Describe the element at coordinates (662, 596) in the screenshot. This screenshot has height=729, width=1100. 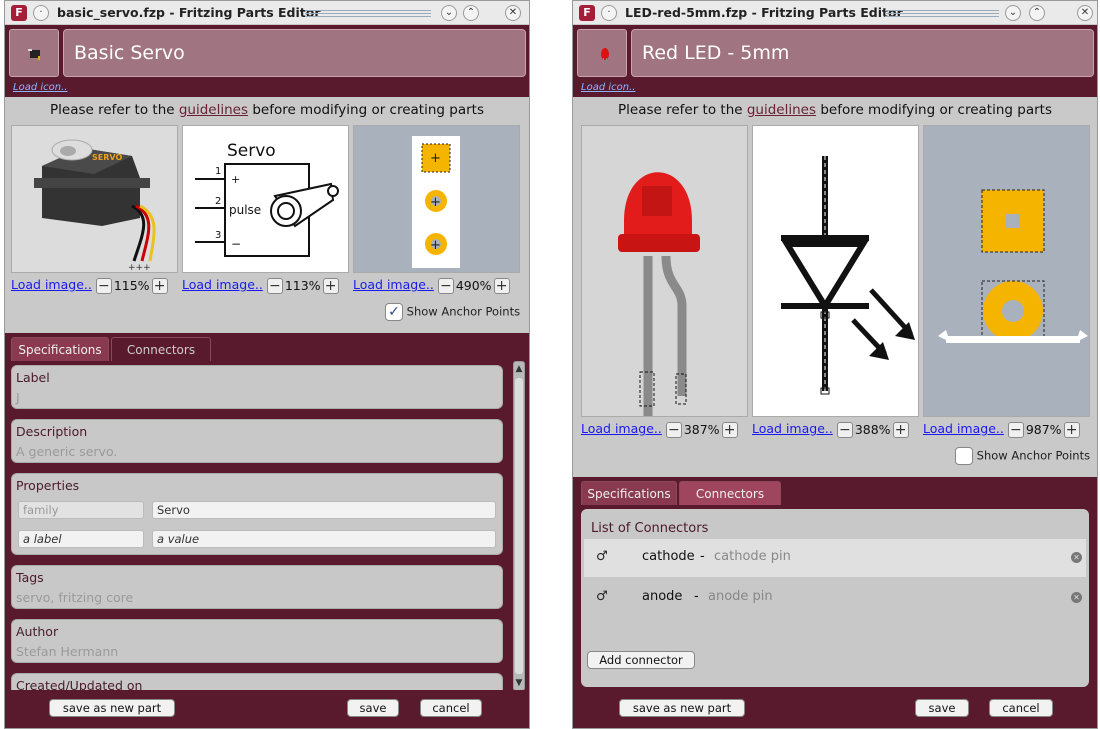
I see `connector-name: anode` at that location.